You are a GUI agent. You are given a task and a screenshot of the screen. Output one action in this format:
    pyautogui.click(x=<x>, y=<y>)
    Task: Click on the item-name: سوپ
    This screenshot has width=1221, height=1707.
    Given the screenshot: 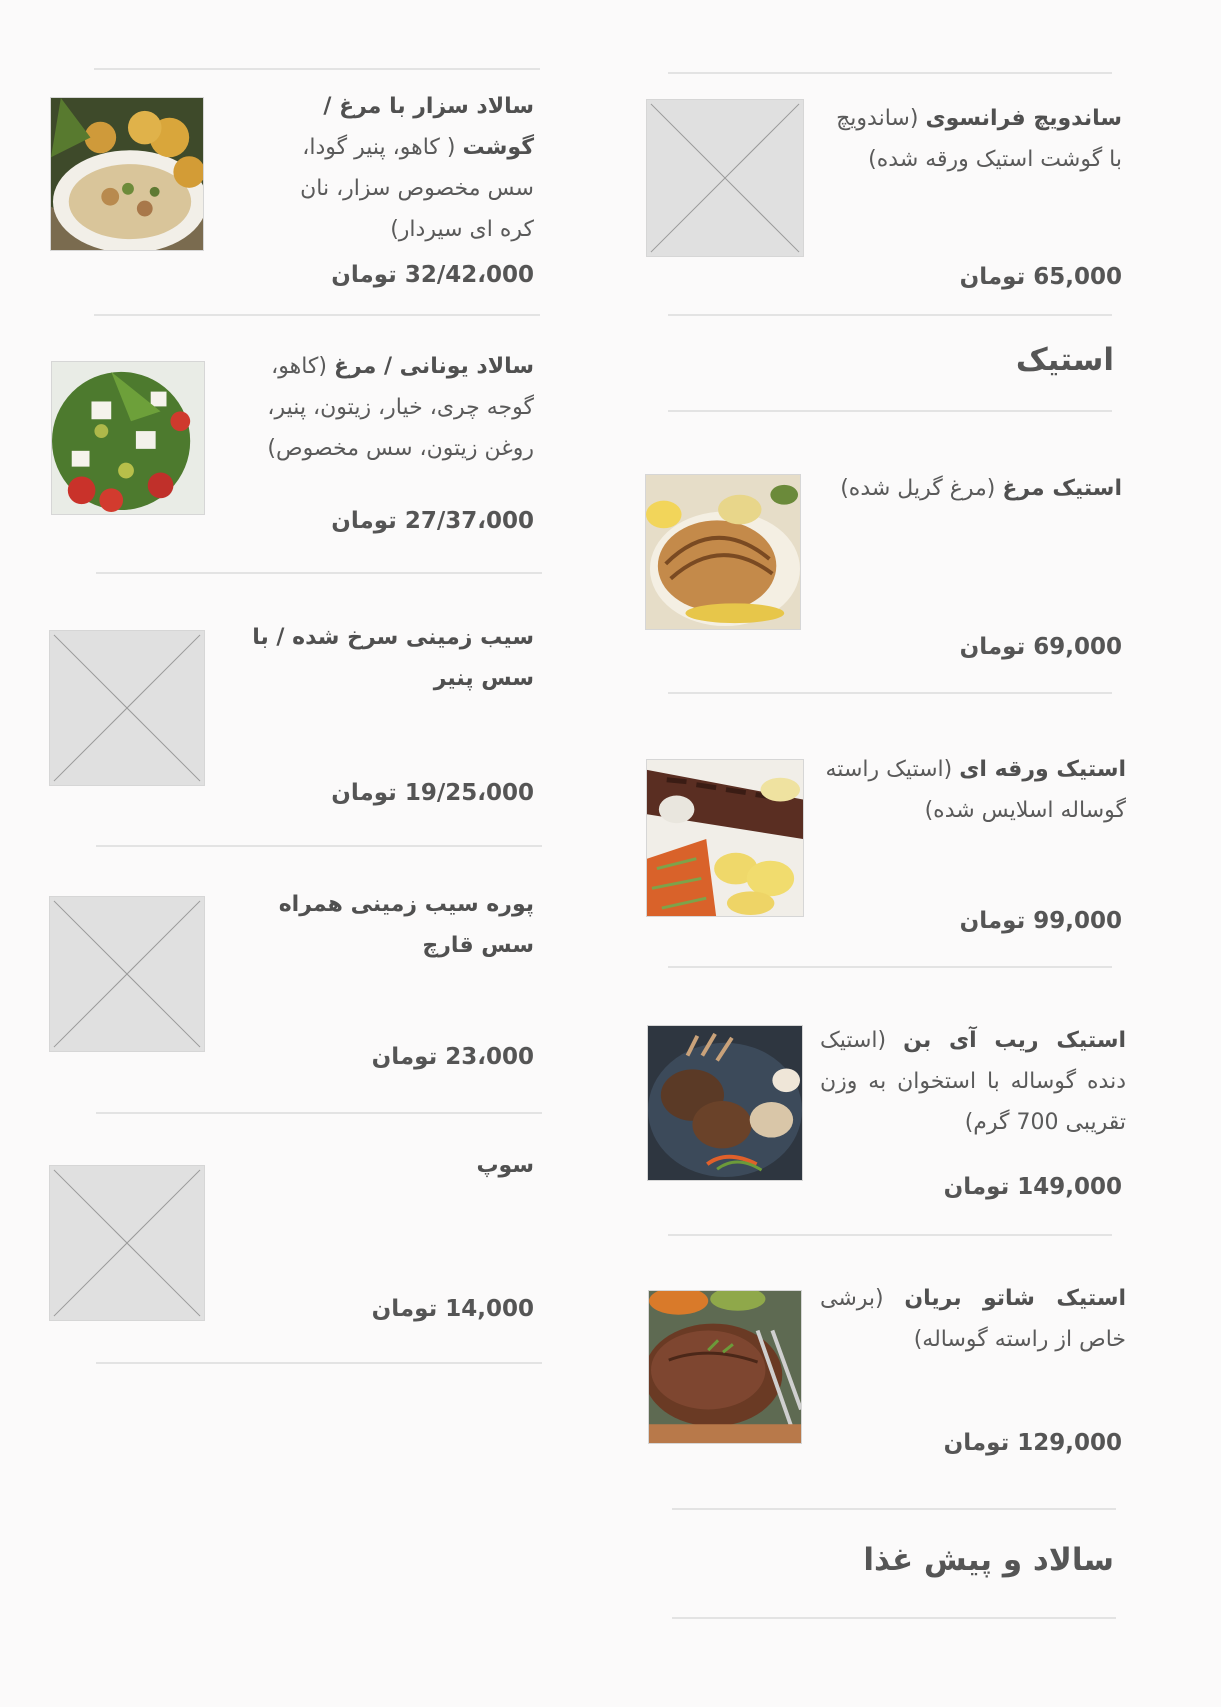 What is the action you would take?
    pyautogui.click(x=505, y=1165)
    